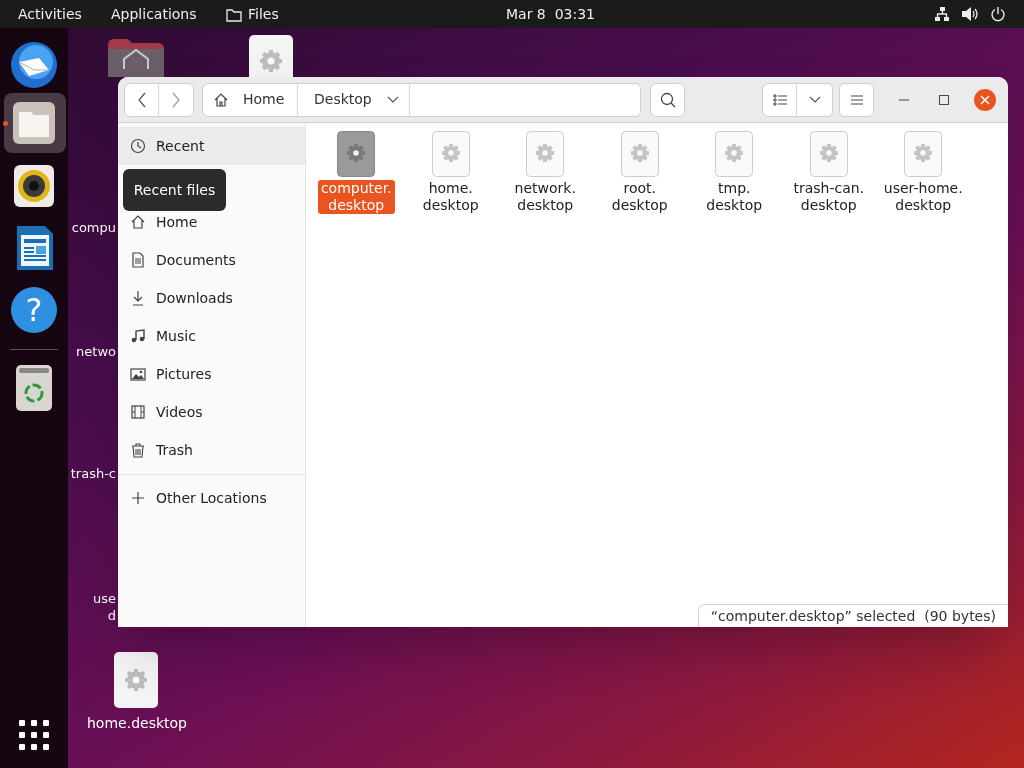 Image resolution: width=1024 pixels, height=768 pixels. I want to click on clock: Mar 8 03:31, so click(551, 14).